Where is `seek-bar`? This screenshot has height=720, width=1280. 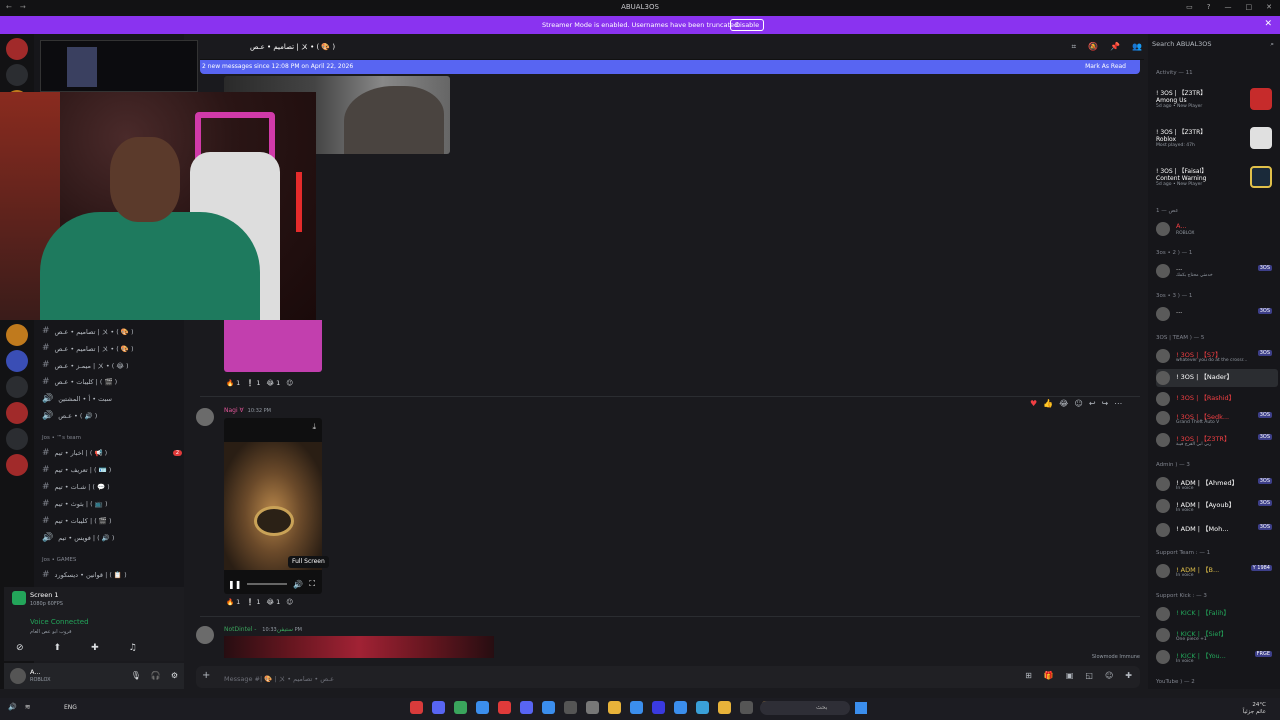 seek-bar is located at coordinates (267, 584).